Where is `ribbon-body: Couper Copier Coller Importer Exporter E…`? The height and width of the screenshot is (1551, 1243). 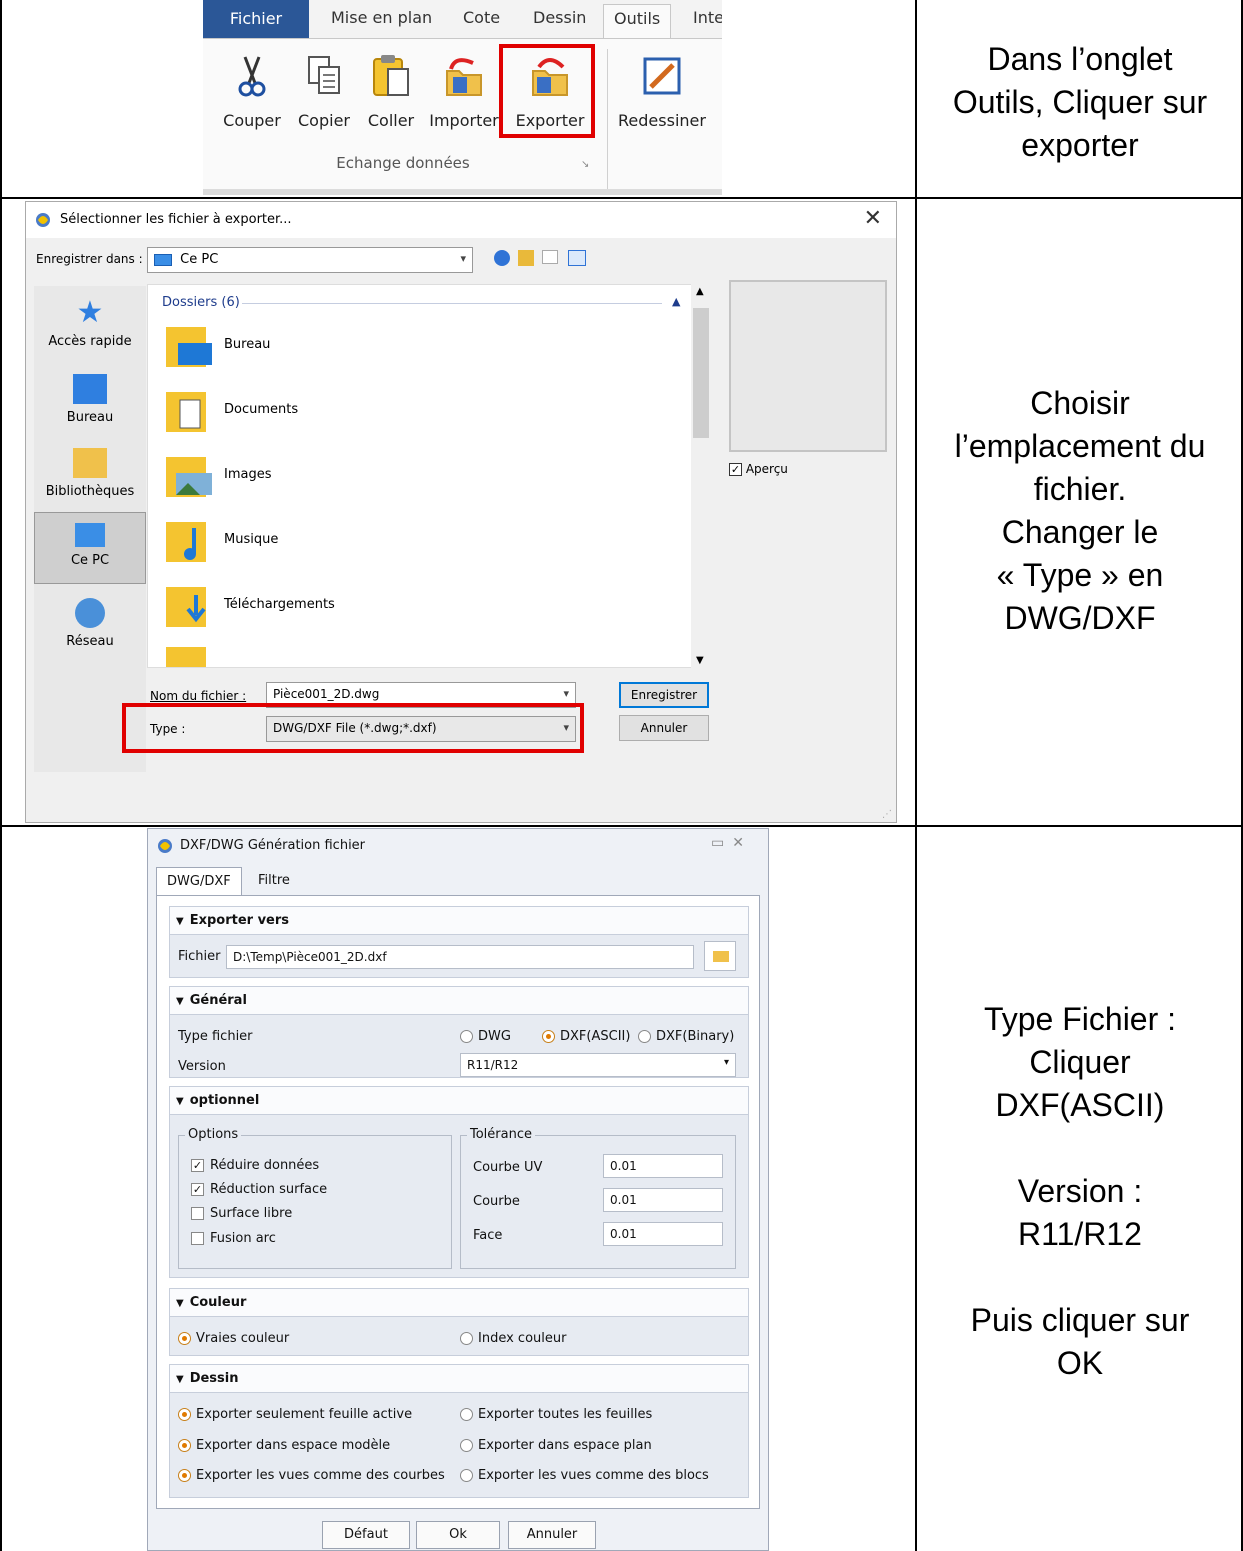
ribbon-body: Couper Copier Coller Importer Exporter E… is located at coordinates (462, 116).